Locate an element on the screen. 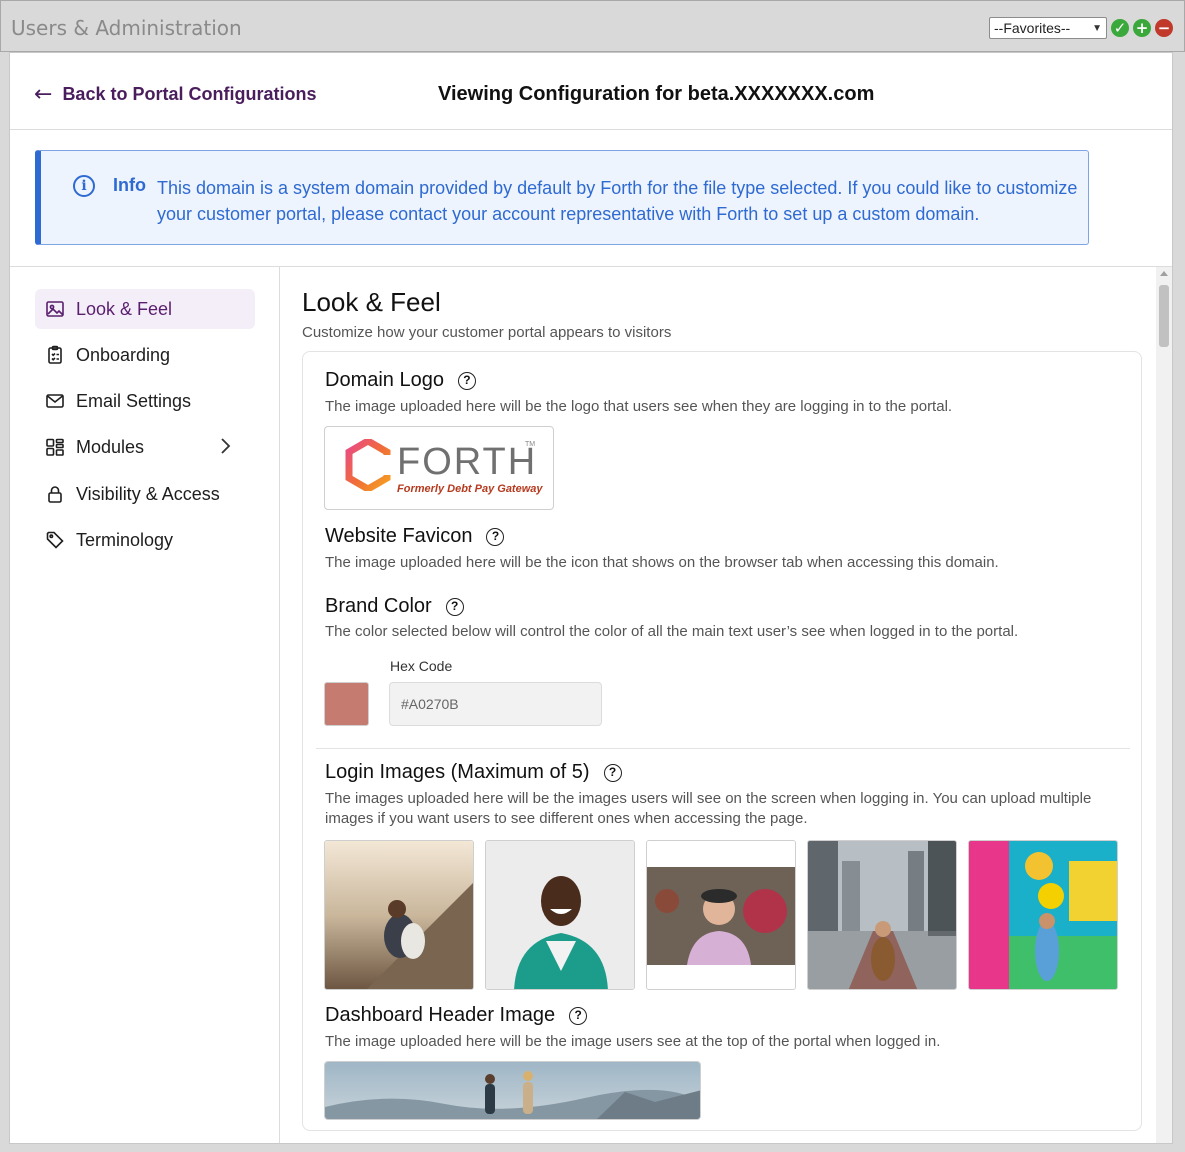 This screenshot has height=1152, width=1185. sidebar-item-look-and-feel: Look & Feel is located at coordinates (145, 309).